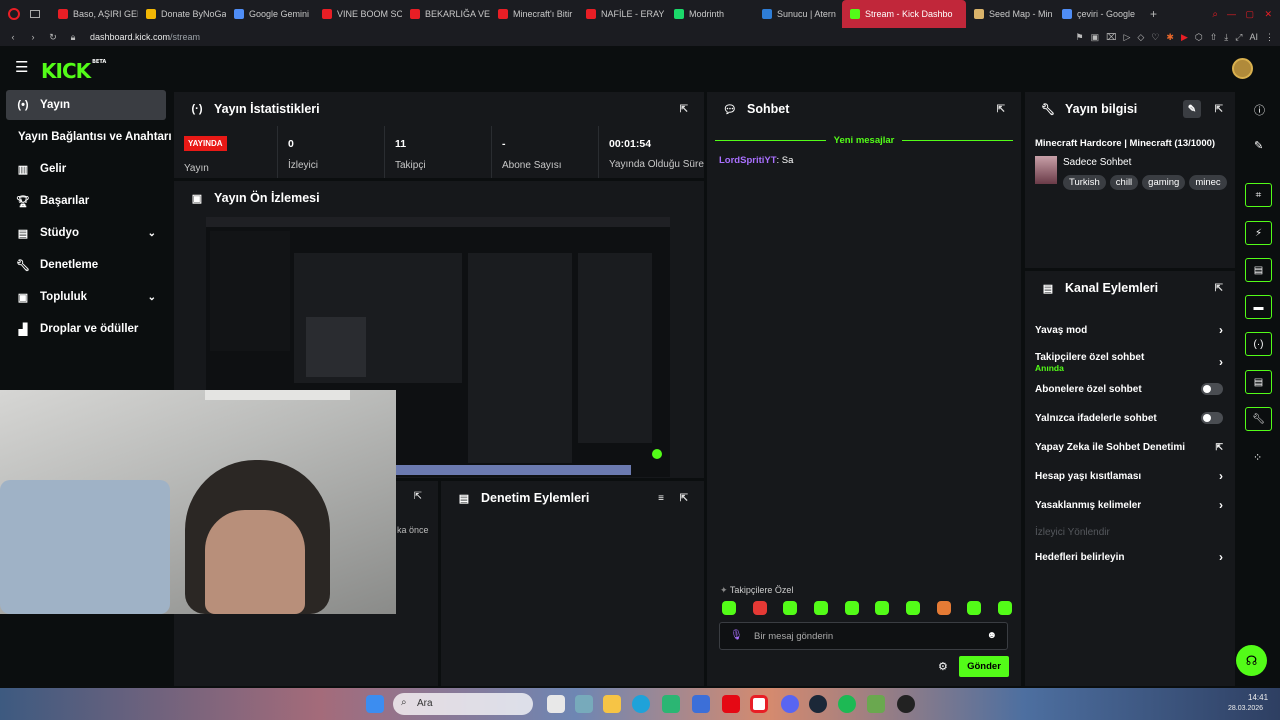  Describe the element at coordinates (1259, 110) in the screenshot. I see `info-icon: ⓘ` at that location.